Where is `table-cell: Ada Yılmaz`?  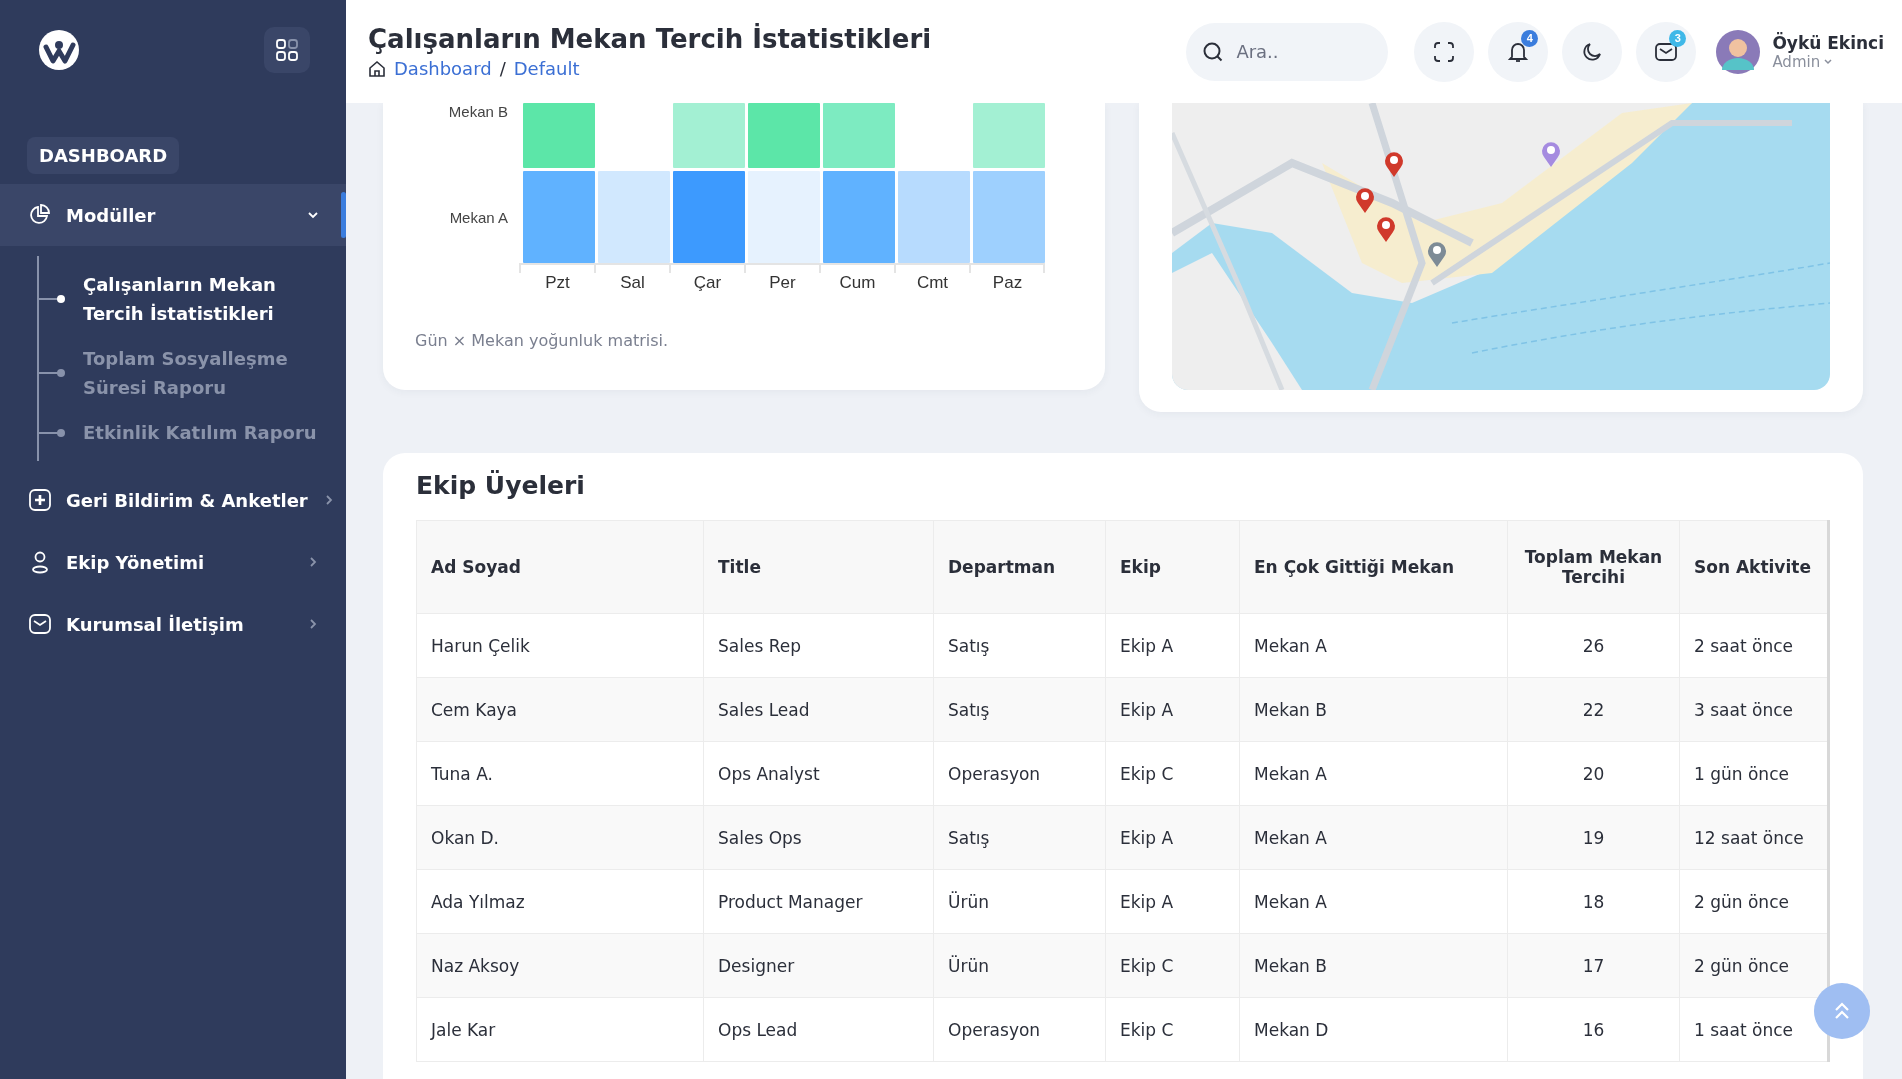
table-cell: Ada Yılmaz is located at coordinates (560, 901).